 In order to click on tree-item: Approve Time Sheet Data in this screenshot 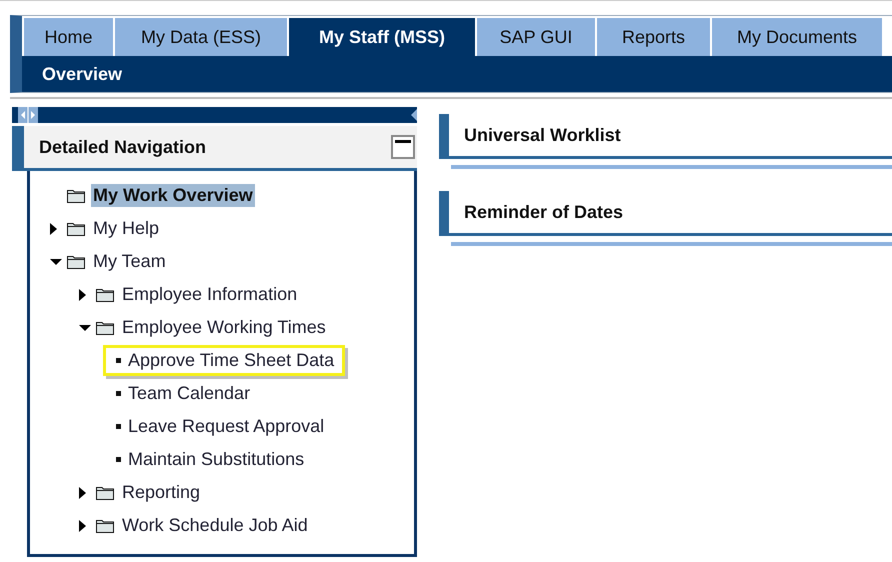, I will do `click(231, 360)`.